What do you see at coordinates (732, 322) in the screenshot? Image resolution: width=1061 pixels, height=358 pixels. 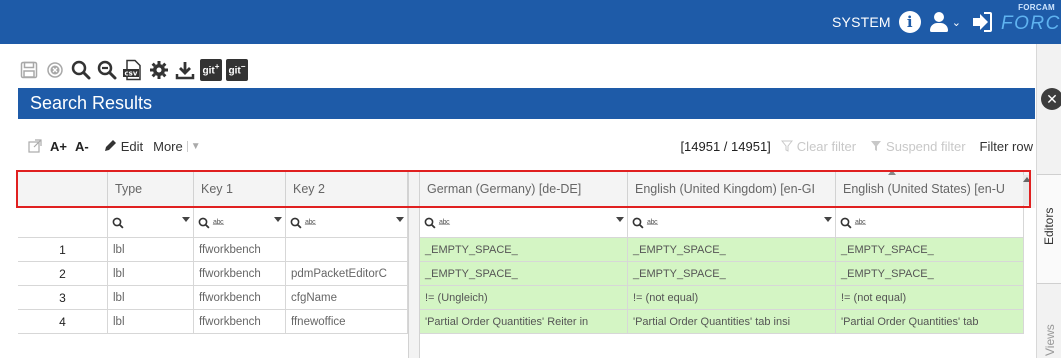 I see `cell-en-gb: 'Partial Order Quantities' tab insi` at bounding box center [732, 322].